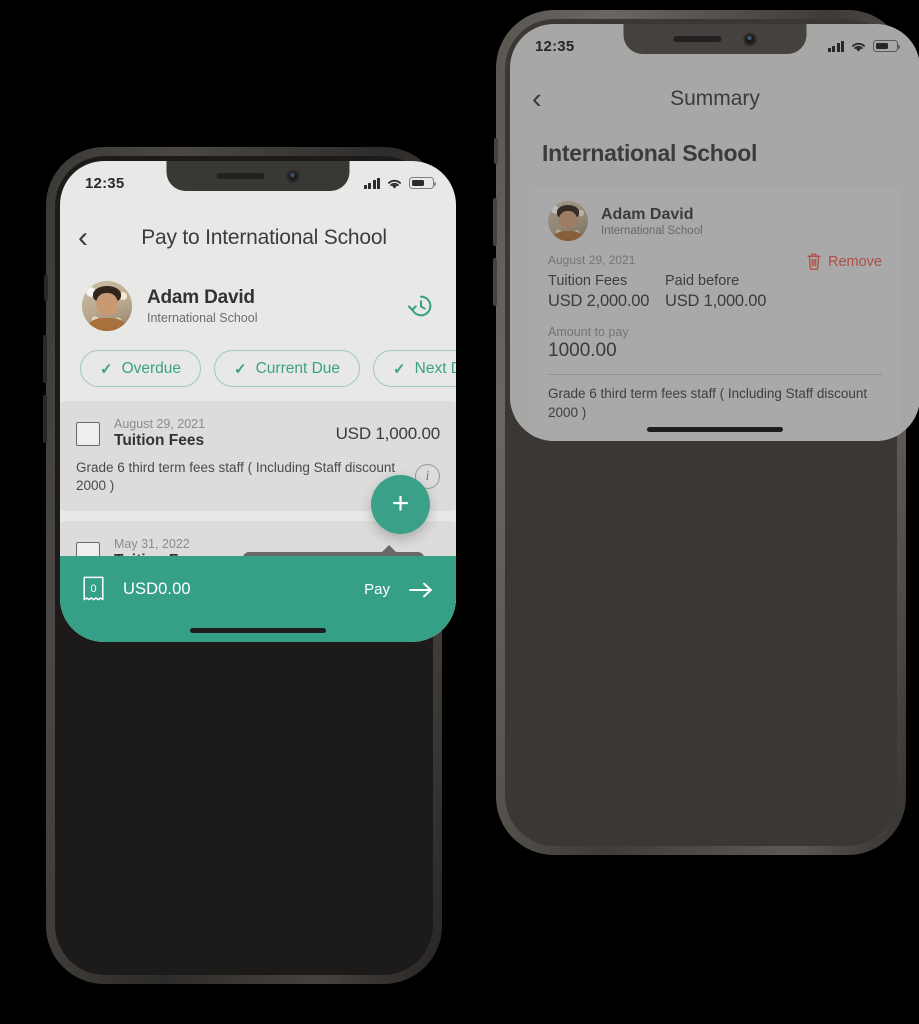 The width and height of the screenshot is (919, 1024). What do you see at coordinates (715, 261) in the screenshot?
I see `summary-date-row: August 29, 2021 Remove` at bounding box center [715, 261].